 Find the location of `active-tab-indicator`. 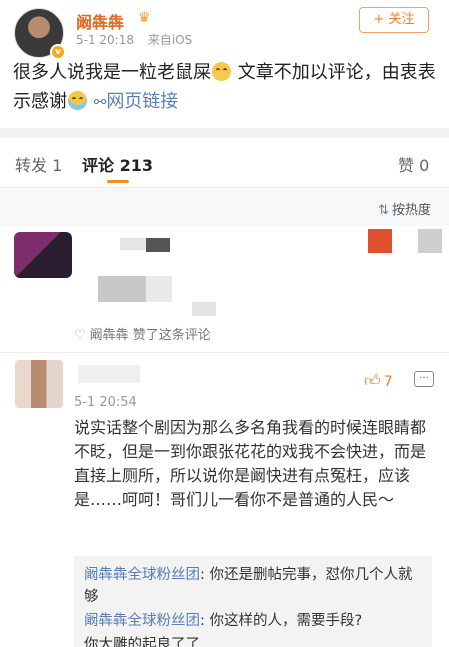

active-tab-indicator is located at coordinates (118, 181).